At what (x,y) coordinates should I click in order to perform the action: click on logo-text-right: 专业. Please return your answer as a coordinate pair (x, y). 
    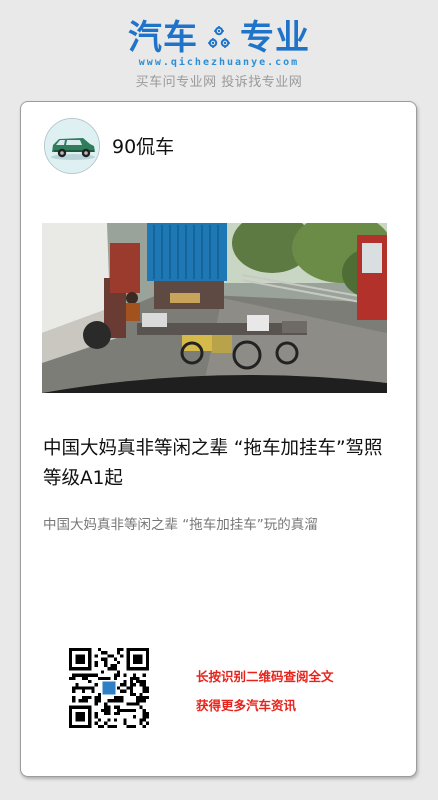
    Looking at the image, I should click on (275, 38).